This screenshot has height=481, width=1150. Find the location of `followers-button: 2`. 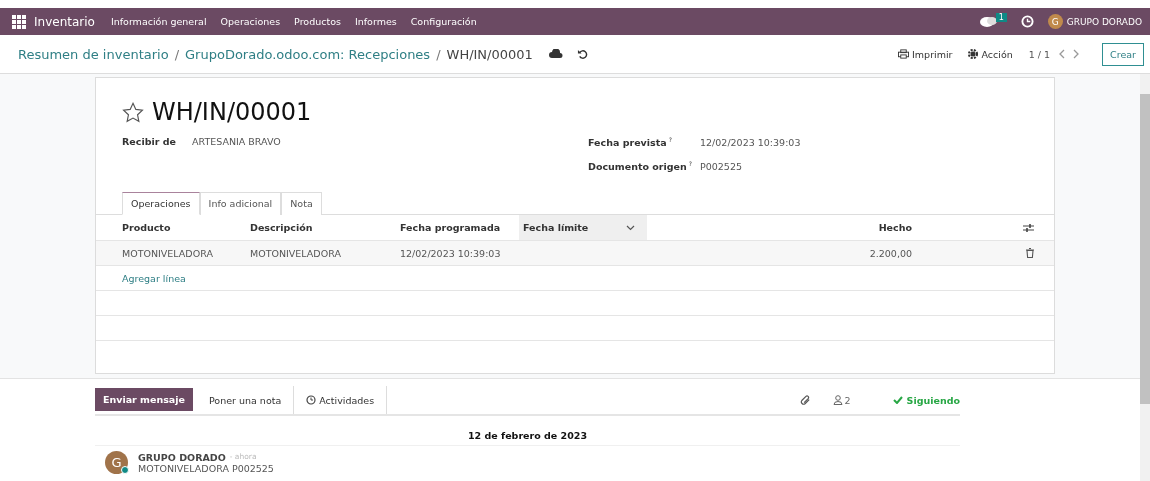

followers-button: 2 is located at coordinates (841, 400).